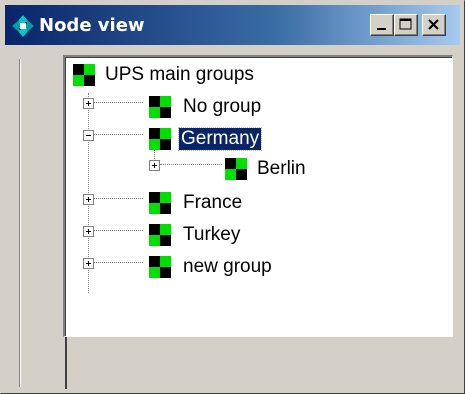  What do you see at coordinates (220, 139) in the screenshot?
I see `tree-item-label-selected: Germany` at bounding box center [220, 139].